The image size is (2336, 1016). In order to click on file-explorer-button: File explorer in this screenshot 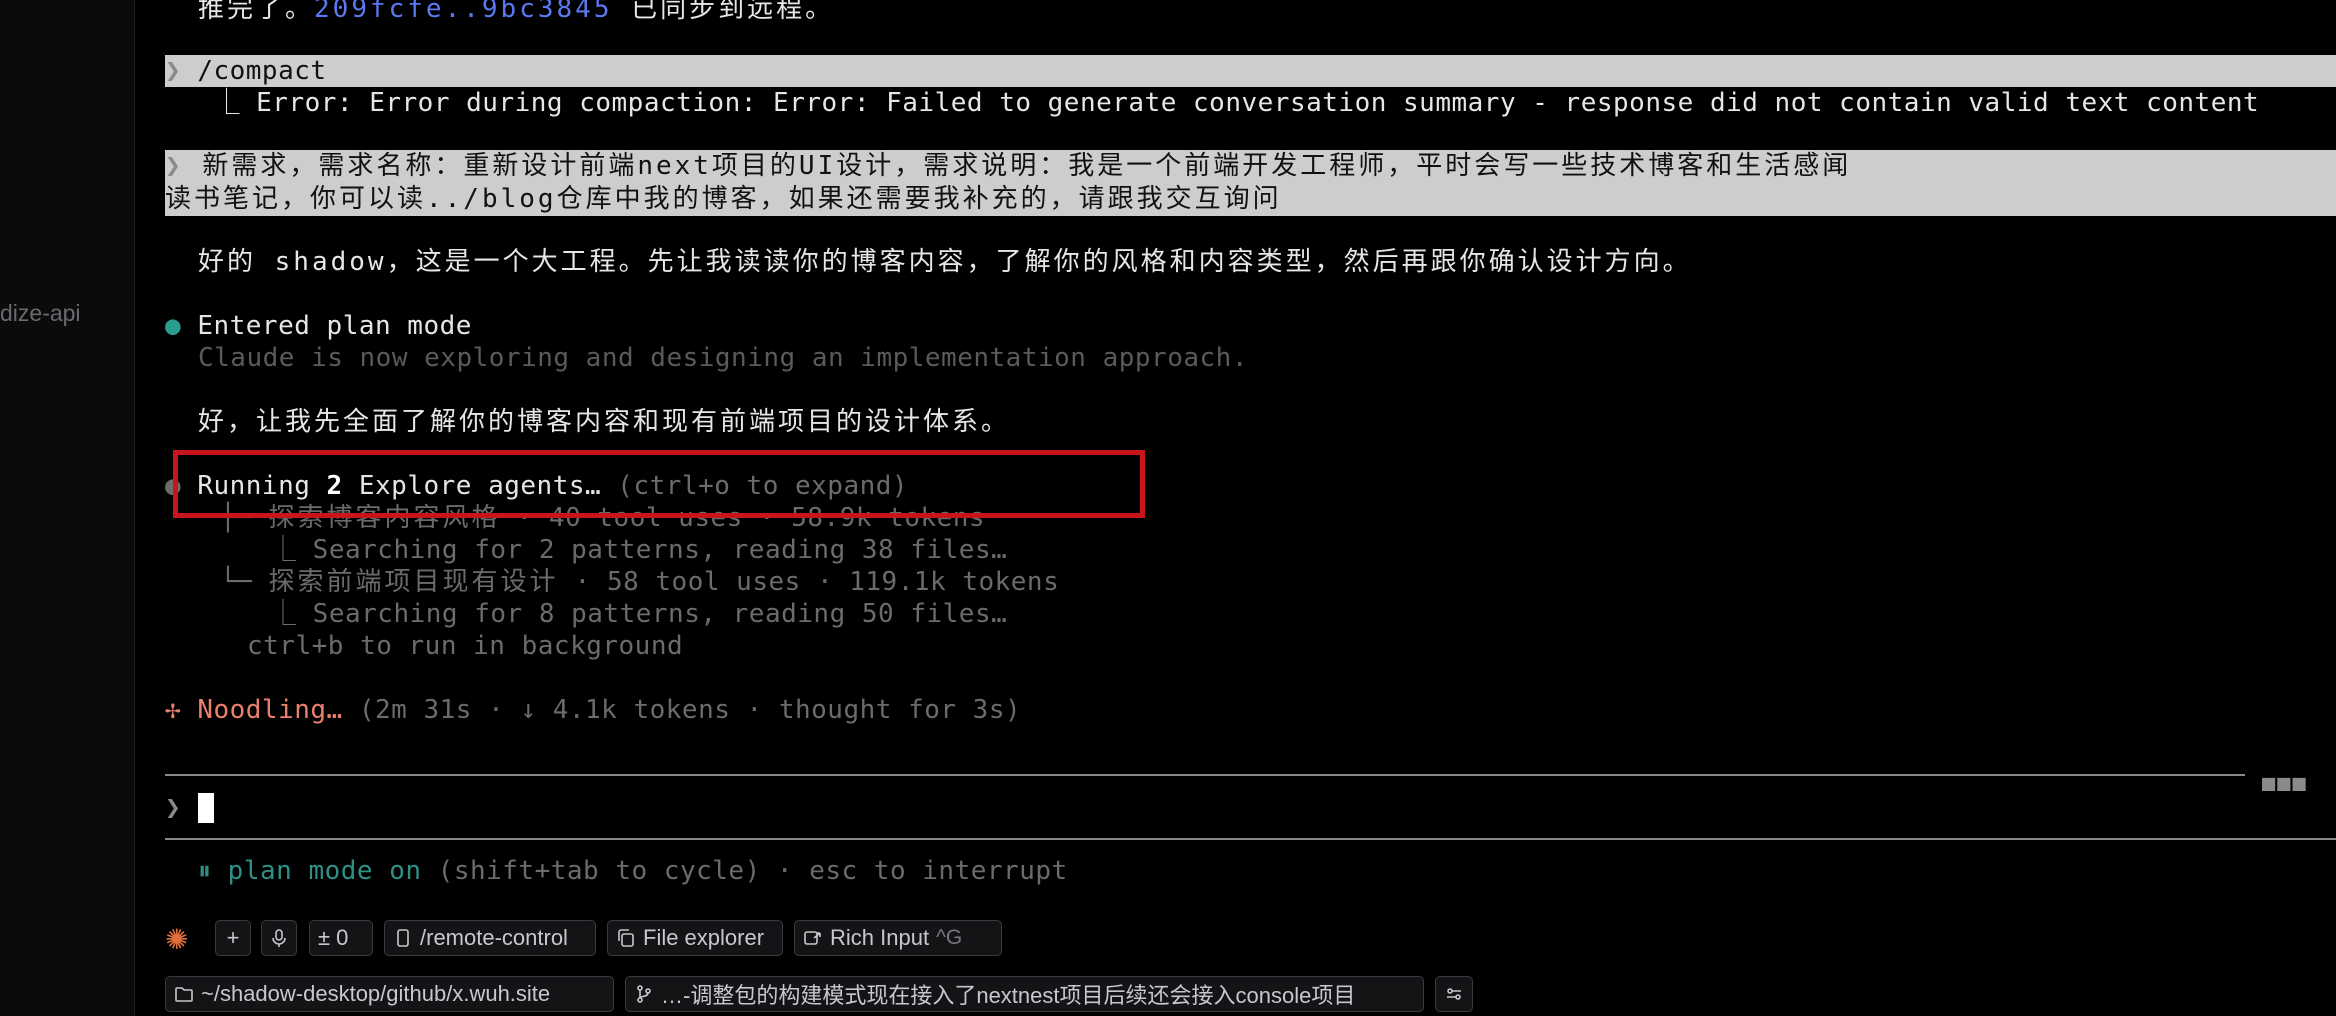, I will do `click(695, 938)`.